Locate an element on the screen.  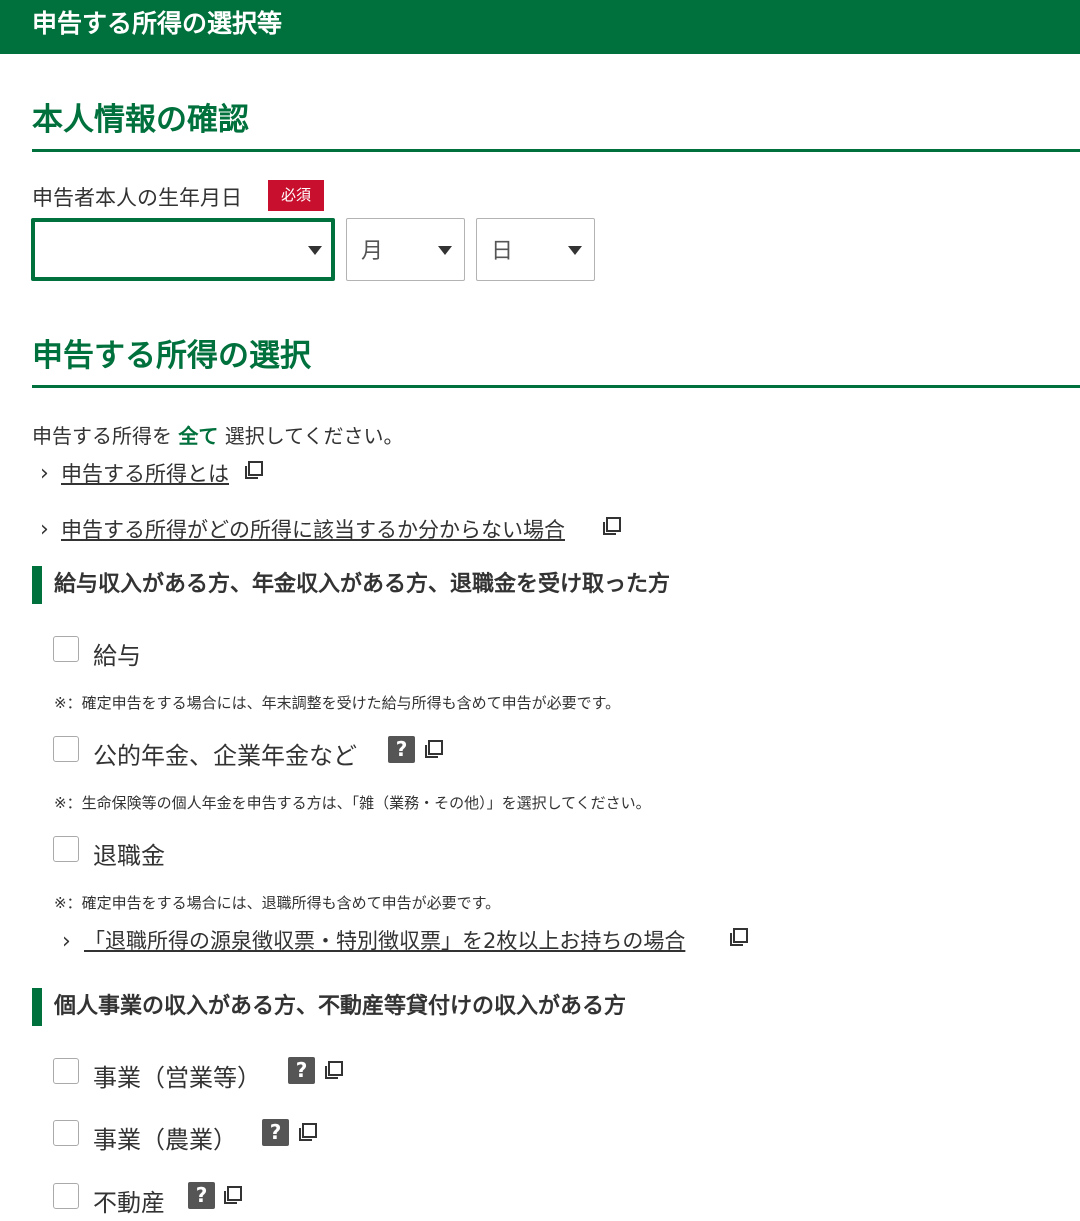
note-salary: ※：確定申告をする場合には、年末調整を受けた給与所得も含めて申告が必要です。 is located at coordinates (337, 703).